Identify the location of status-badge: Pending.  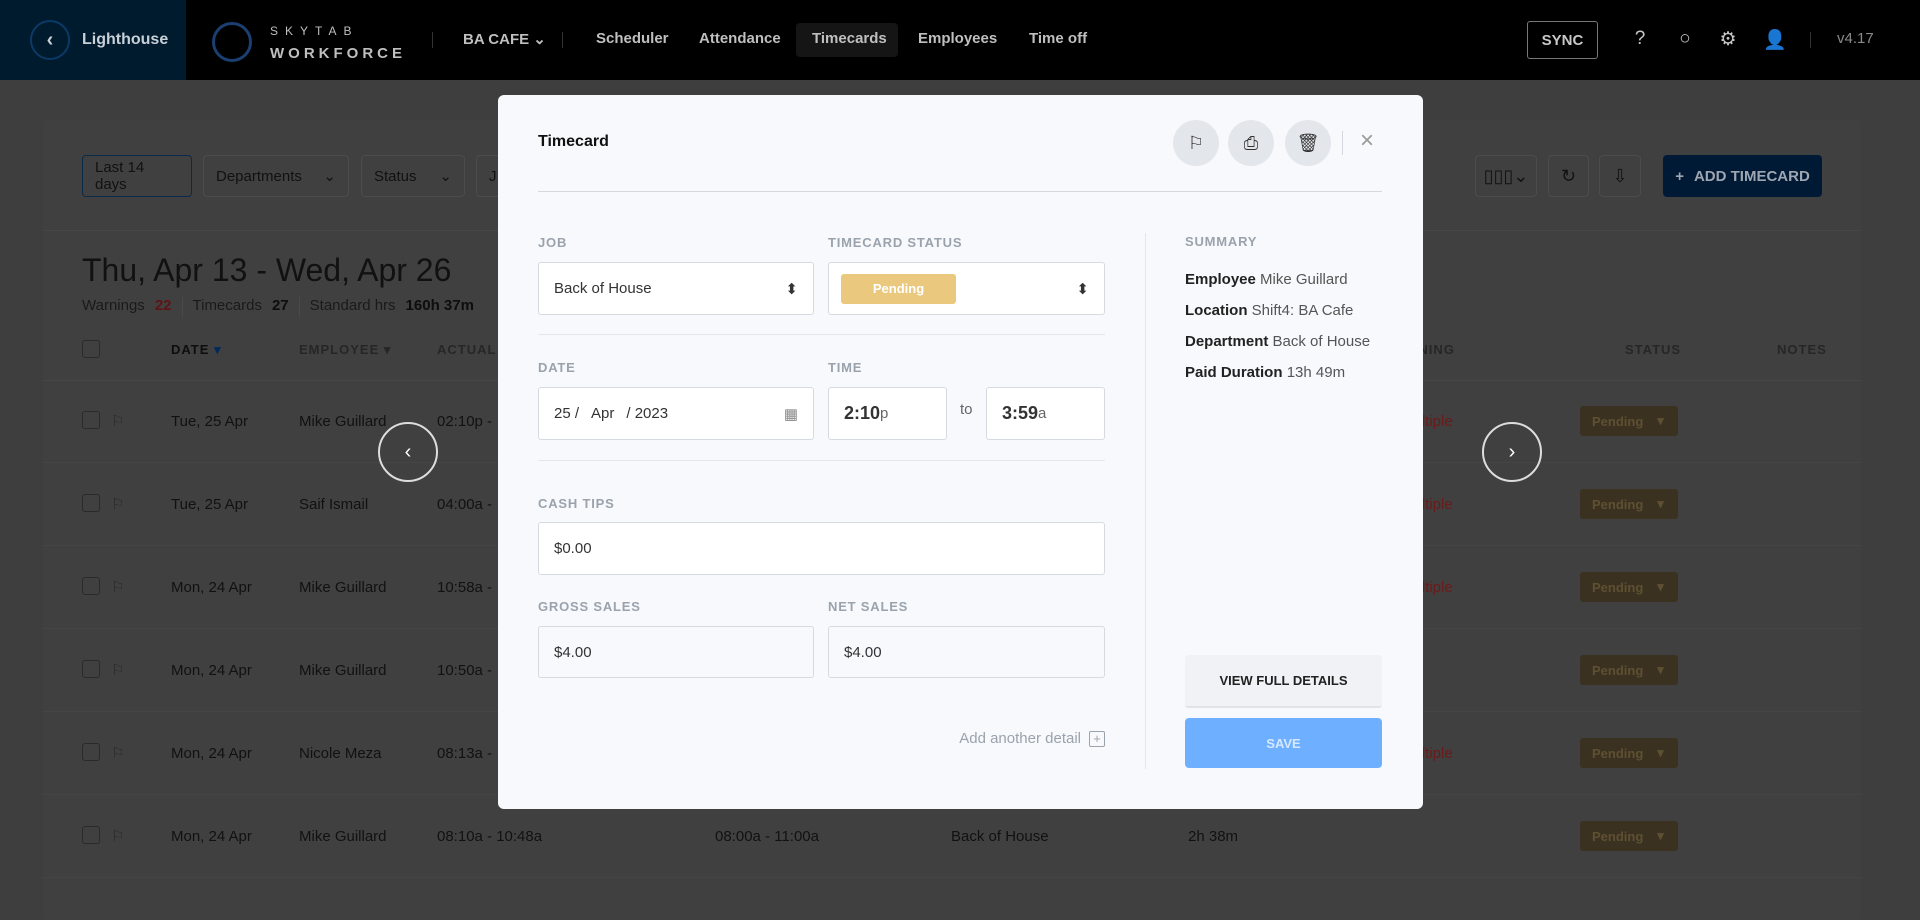
(898, 288).